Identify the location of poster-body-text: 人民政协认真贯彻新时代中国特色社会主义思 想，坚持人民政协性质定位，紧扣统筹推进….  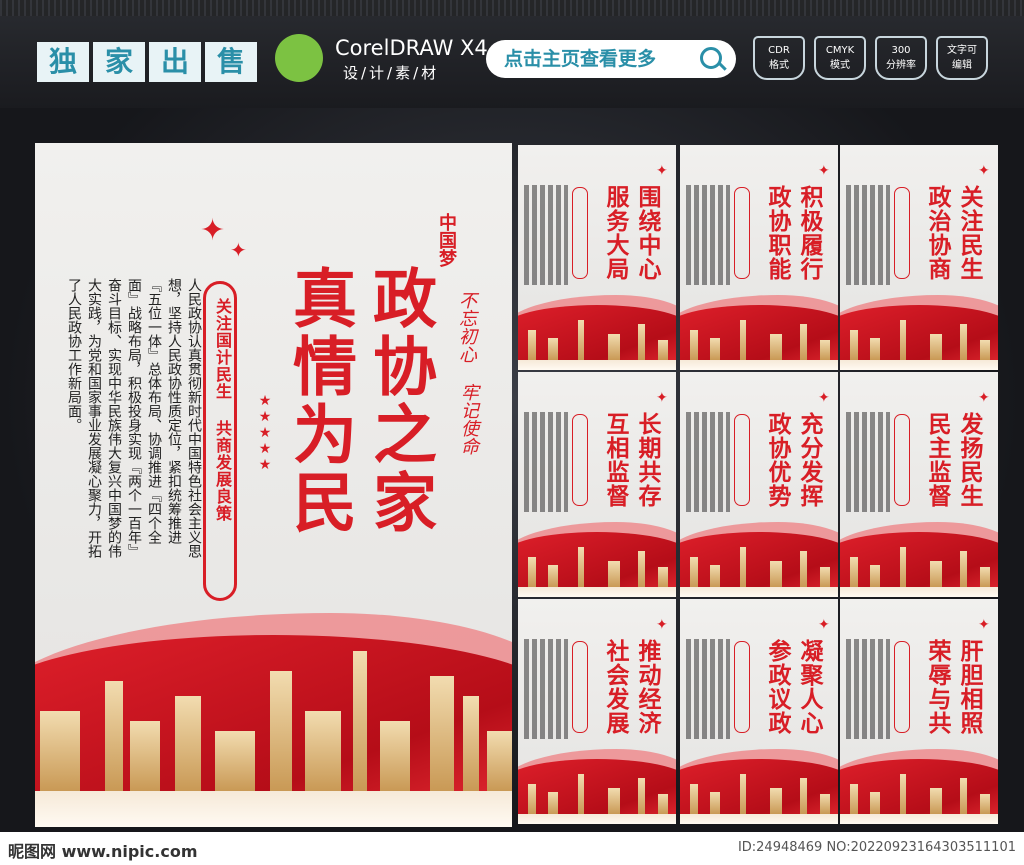
(134, 418).